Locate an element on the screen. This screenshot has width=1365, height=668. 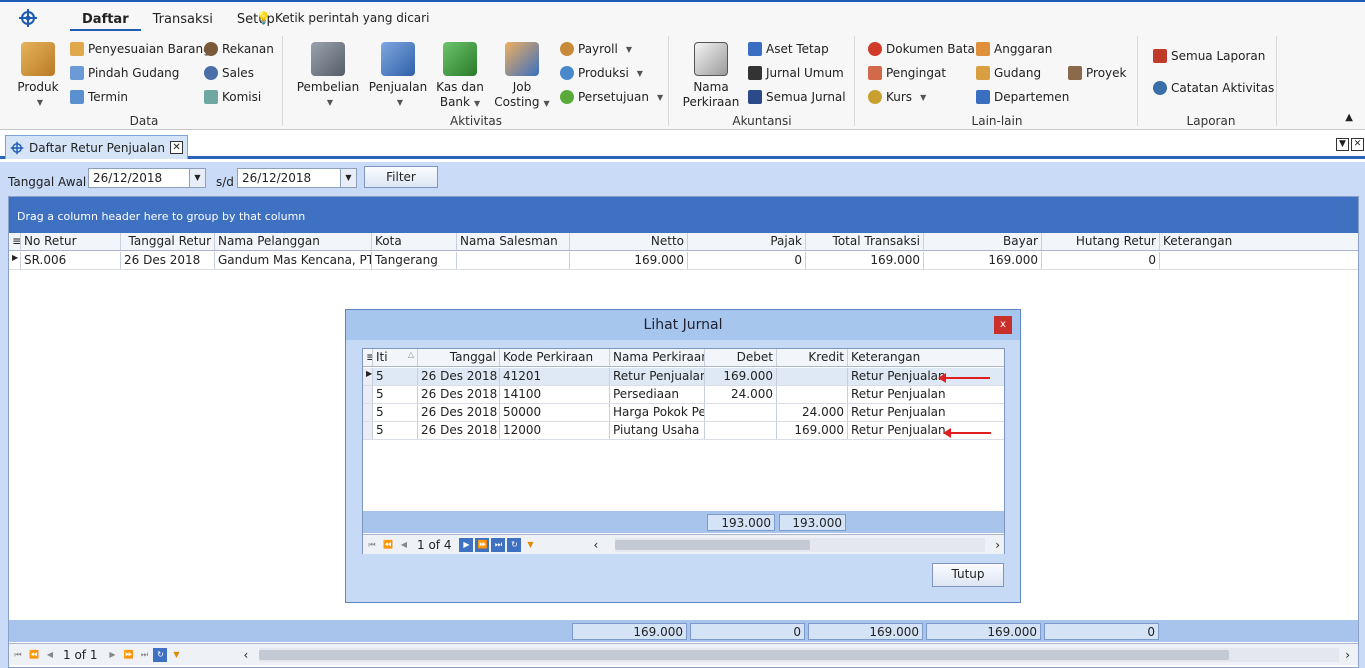
gudang-button: Gudang is located at coordinates (1008, 73).